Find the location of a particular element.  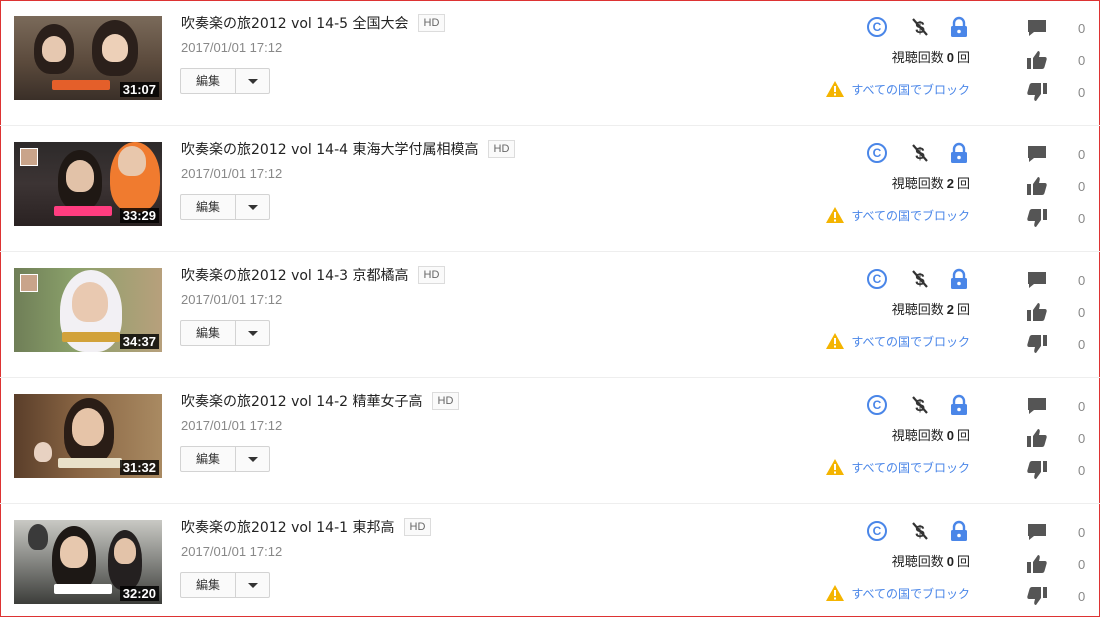

video-thumbnail: 34:37 is located at coordinates (88, 310).